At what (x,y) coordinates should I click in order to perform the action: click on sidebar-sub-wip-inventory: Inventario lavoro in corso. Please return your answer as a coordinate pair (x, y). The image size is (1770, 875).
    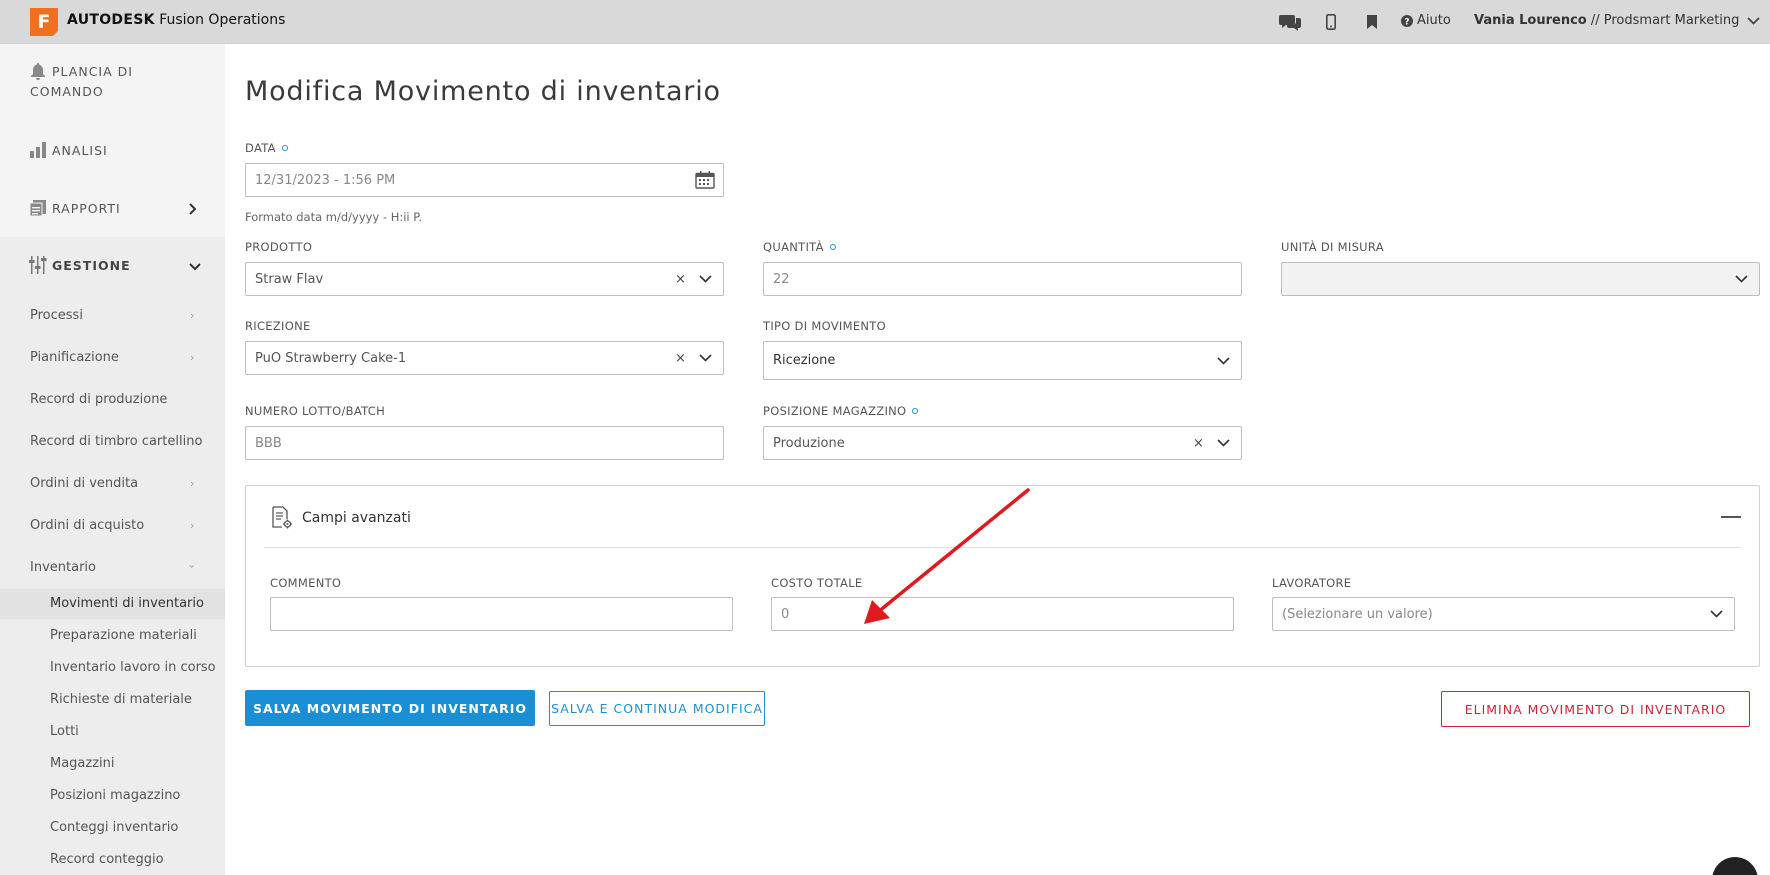
    Looking at the image, I should click on (133, 667).